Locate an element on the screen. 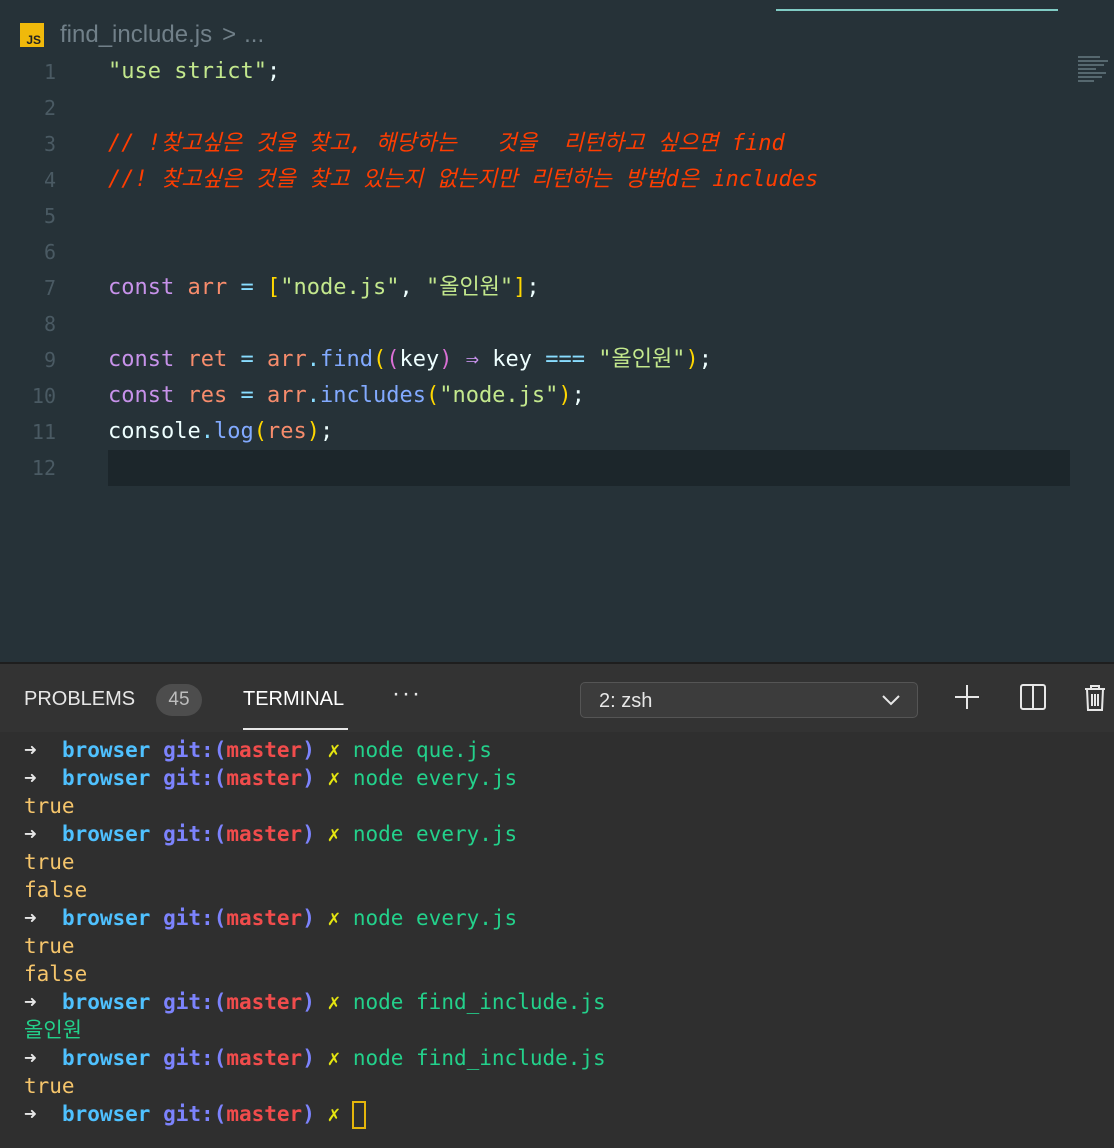 The height and width of the screenshot is (1148, 1114). line-number: 2 is located at coordinates (49, 108).